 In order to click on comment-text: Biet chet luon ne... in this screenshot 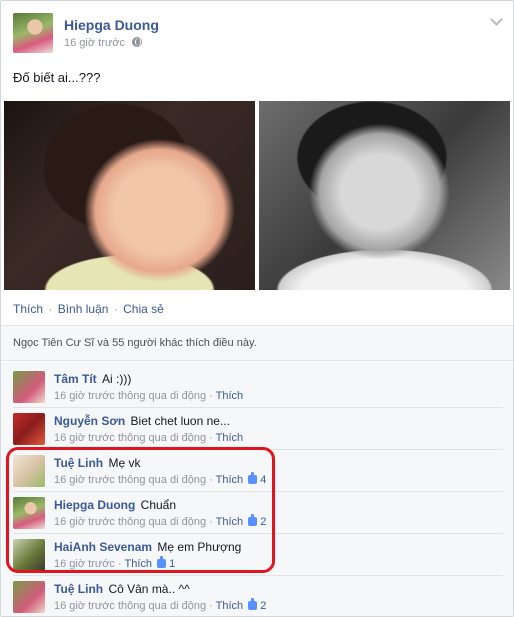, I will do `click(180, 421)`.